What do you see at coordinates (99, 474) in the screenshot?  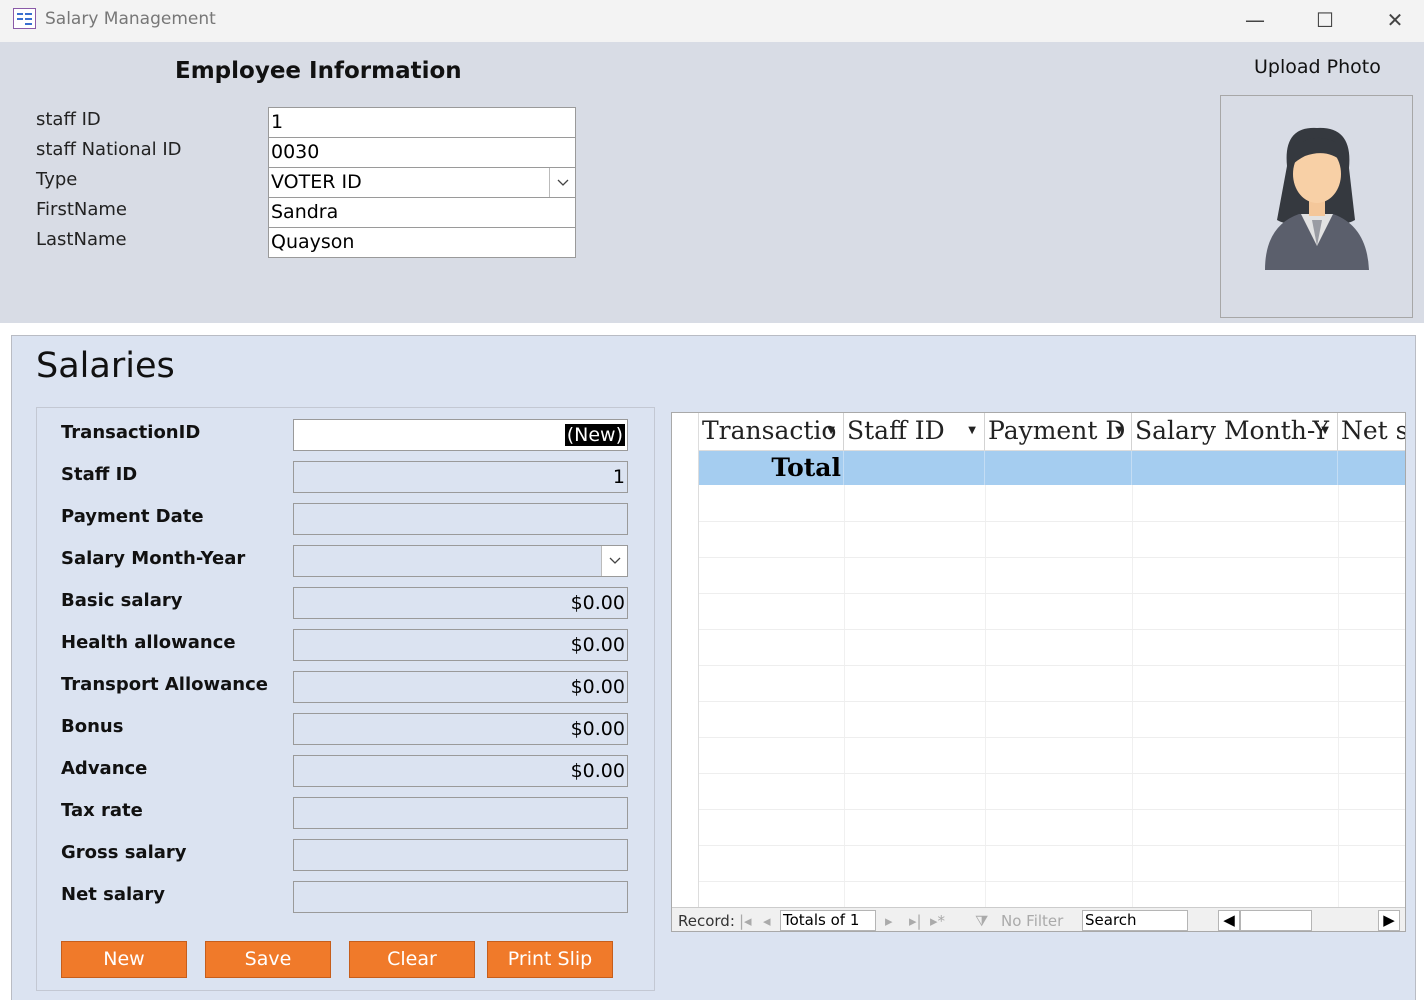 I see `salary-staff-id-label: Staff ID` at bounding box center [99, 474].